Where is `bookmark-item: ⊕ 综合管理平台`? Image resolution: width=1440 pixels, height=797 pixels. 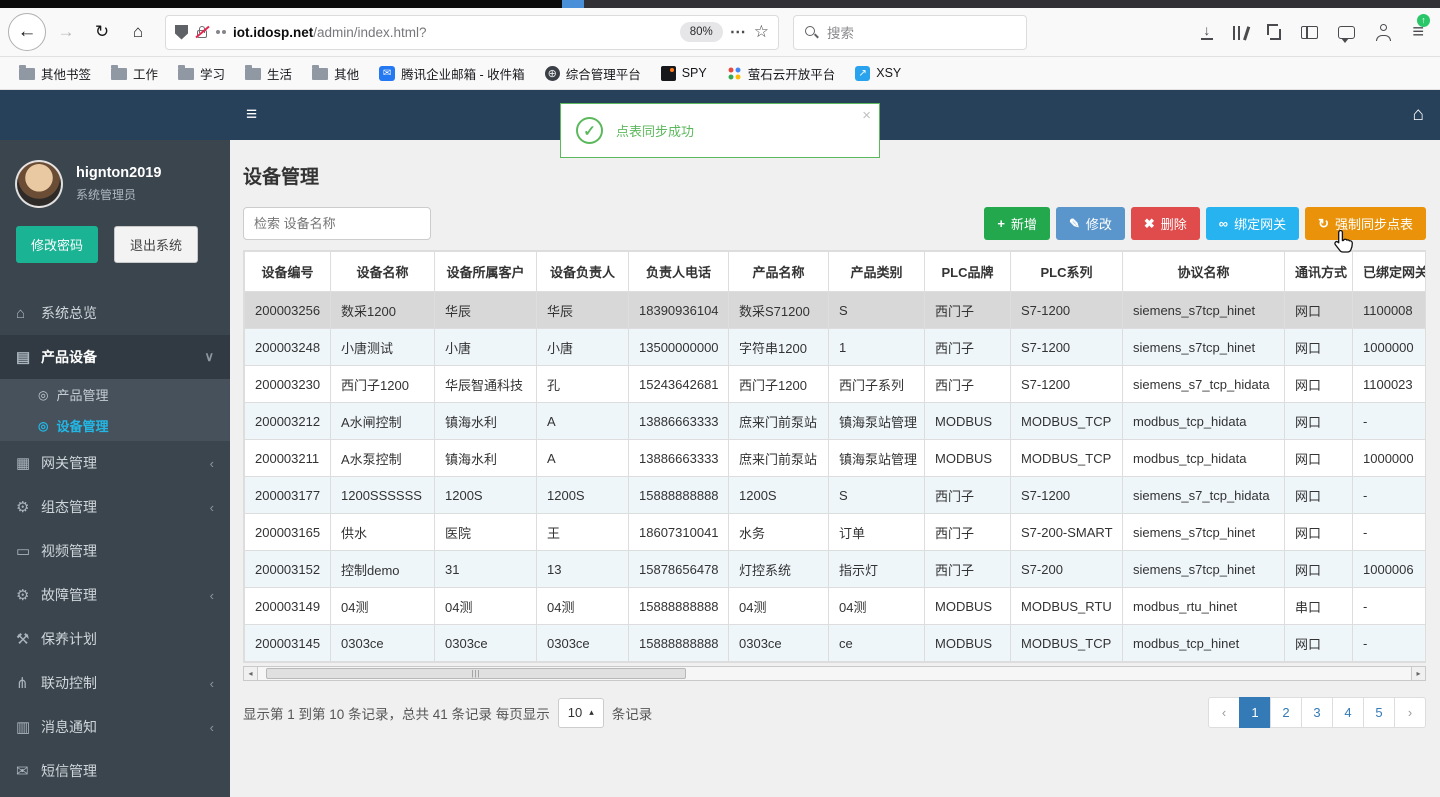 bookmark-item: ⊕ 综合管理平台 is located at coordinates (593, 73).